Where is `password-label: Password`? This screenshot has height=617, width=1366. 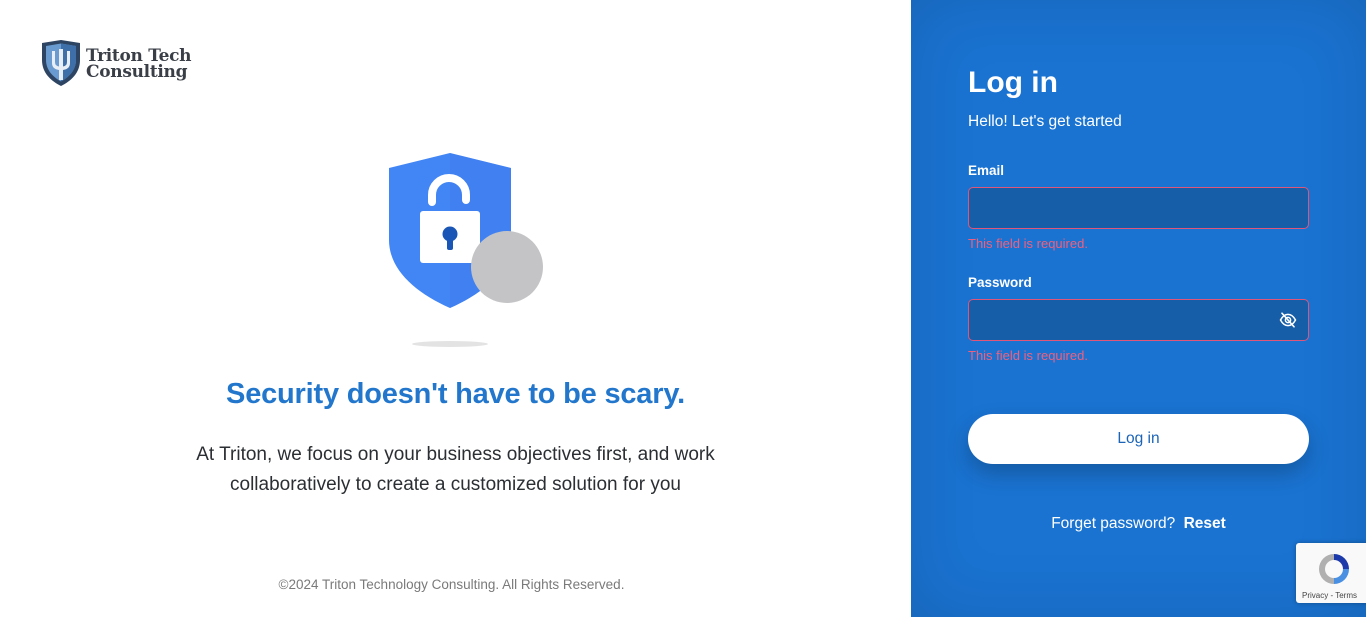 password-label: Password is located at coordinates (1000, 282).